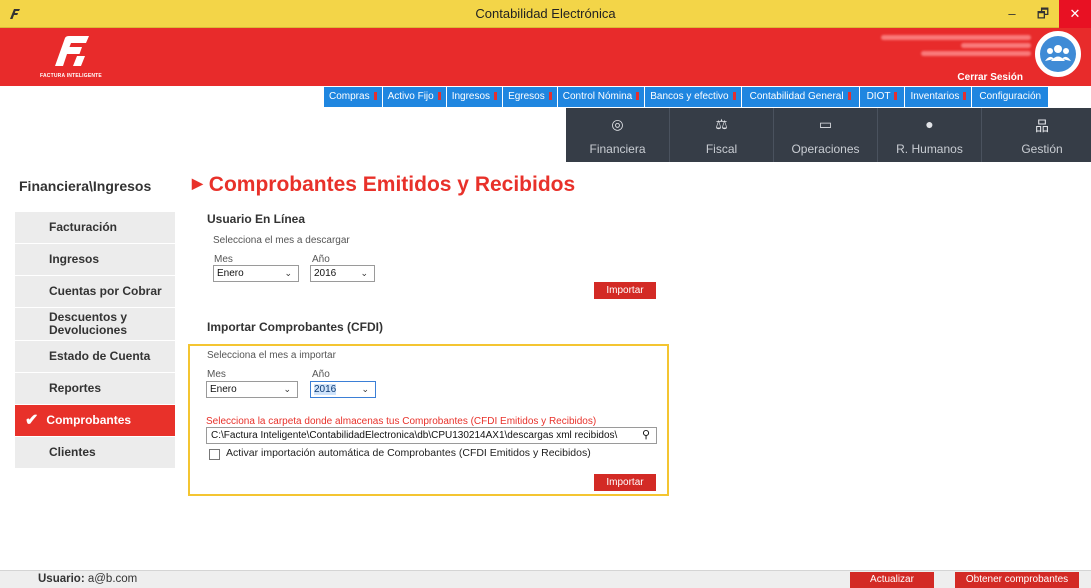 Image resolution: width=1091 pixels, height=588 pixels. I want to click on minimize-button: –, so click(1012, 14).